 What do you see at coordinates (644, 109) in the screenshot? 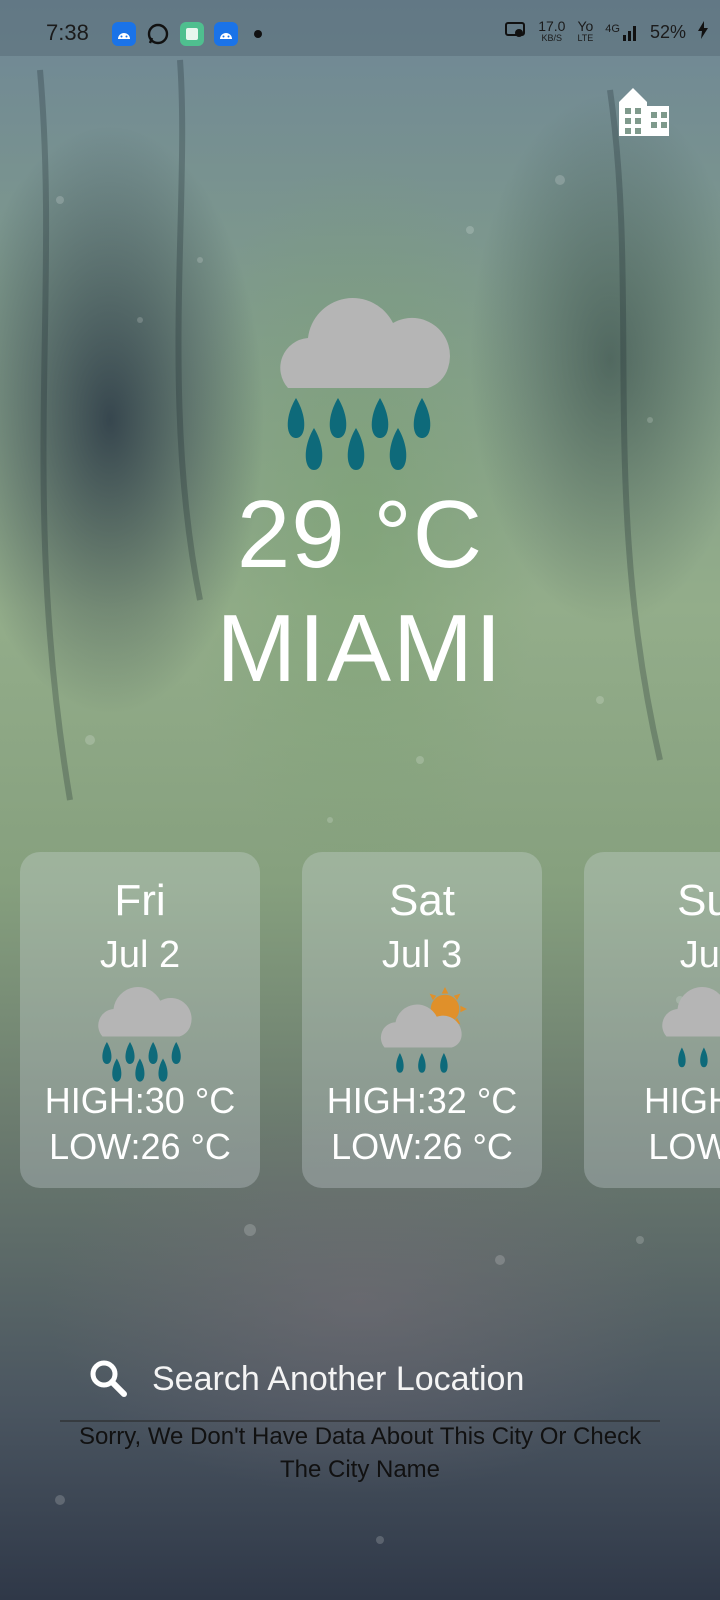
I see `city-icon` at bounding box center [644, 109].